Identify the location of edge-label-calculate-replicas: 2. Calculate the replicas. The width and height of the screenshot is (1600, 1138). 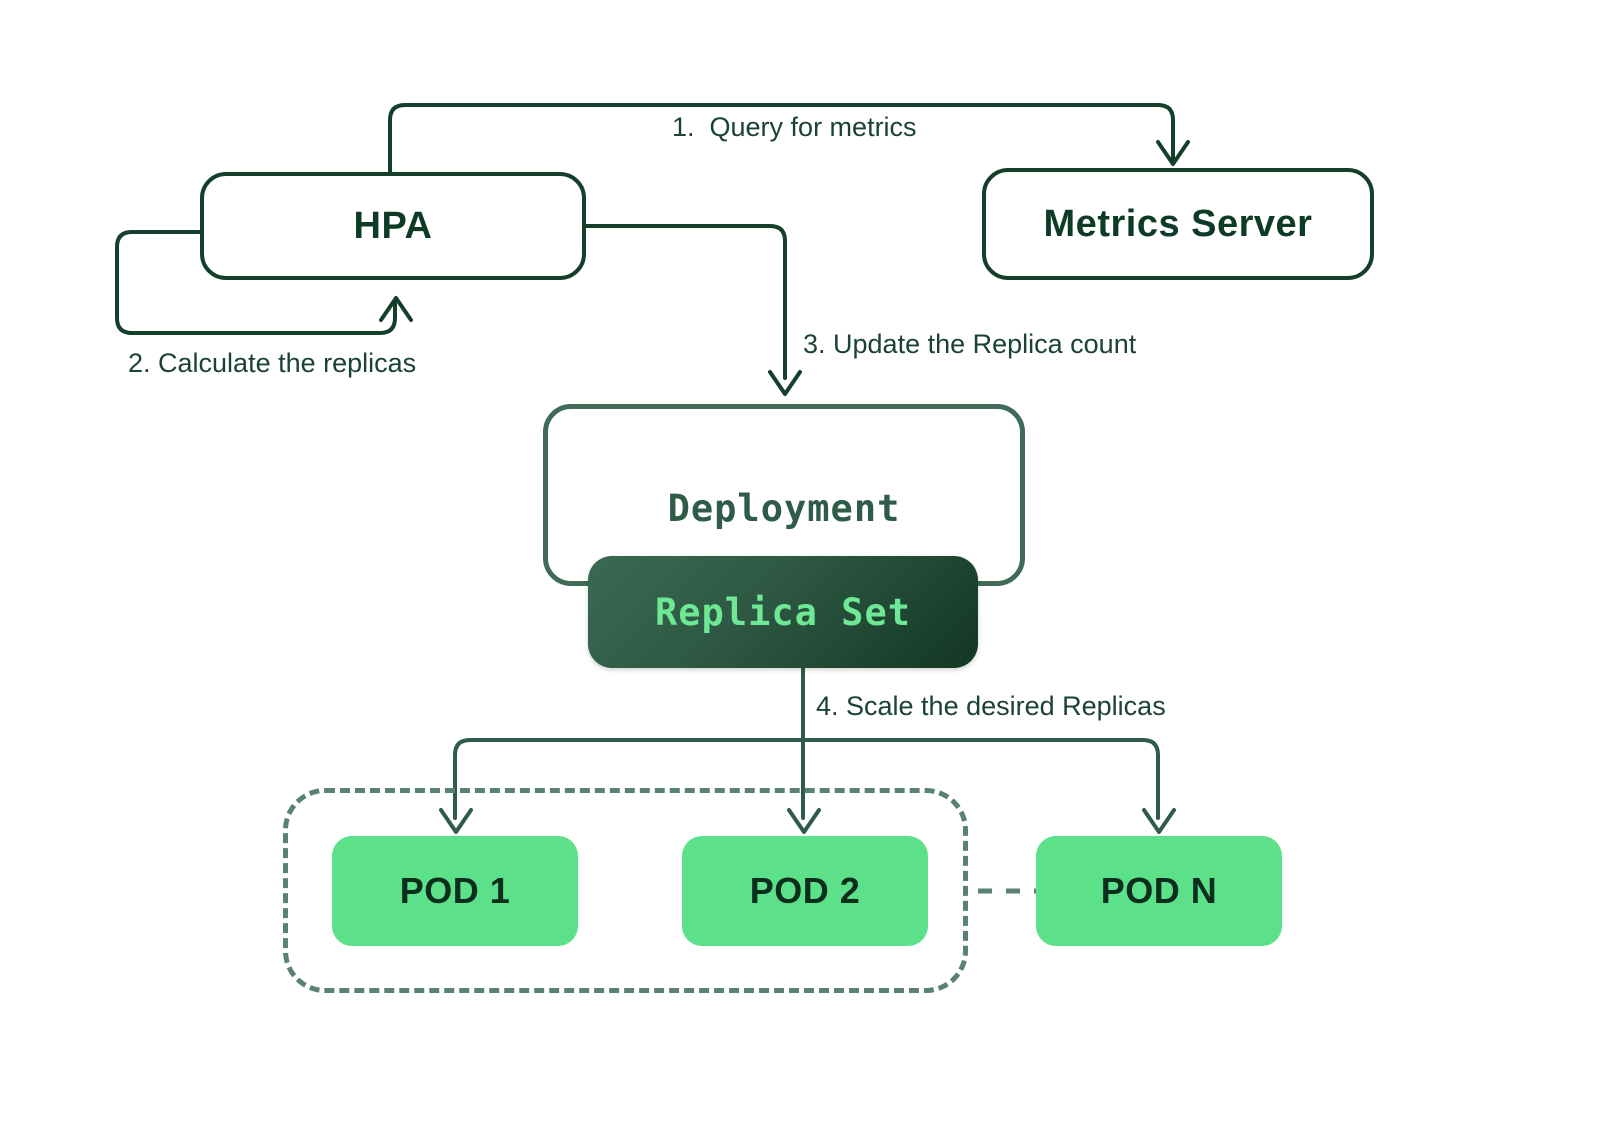
(272, 363).